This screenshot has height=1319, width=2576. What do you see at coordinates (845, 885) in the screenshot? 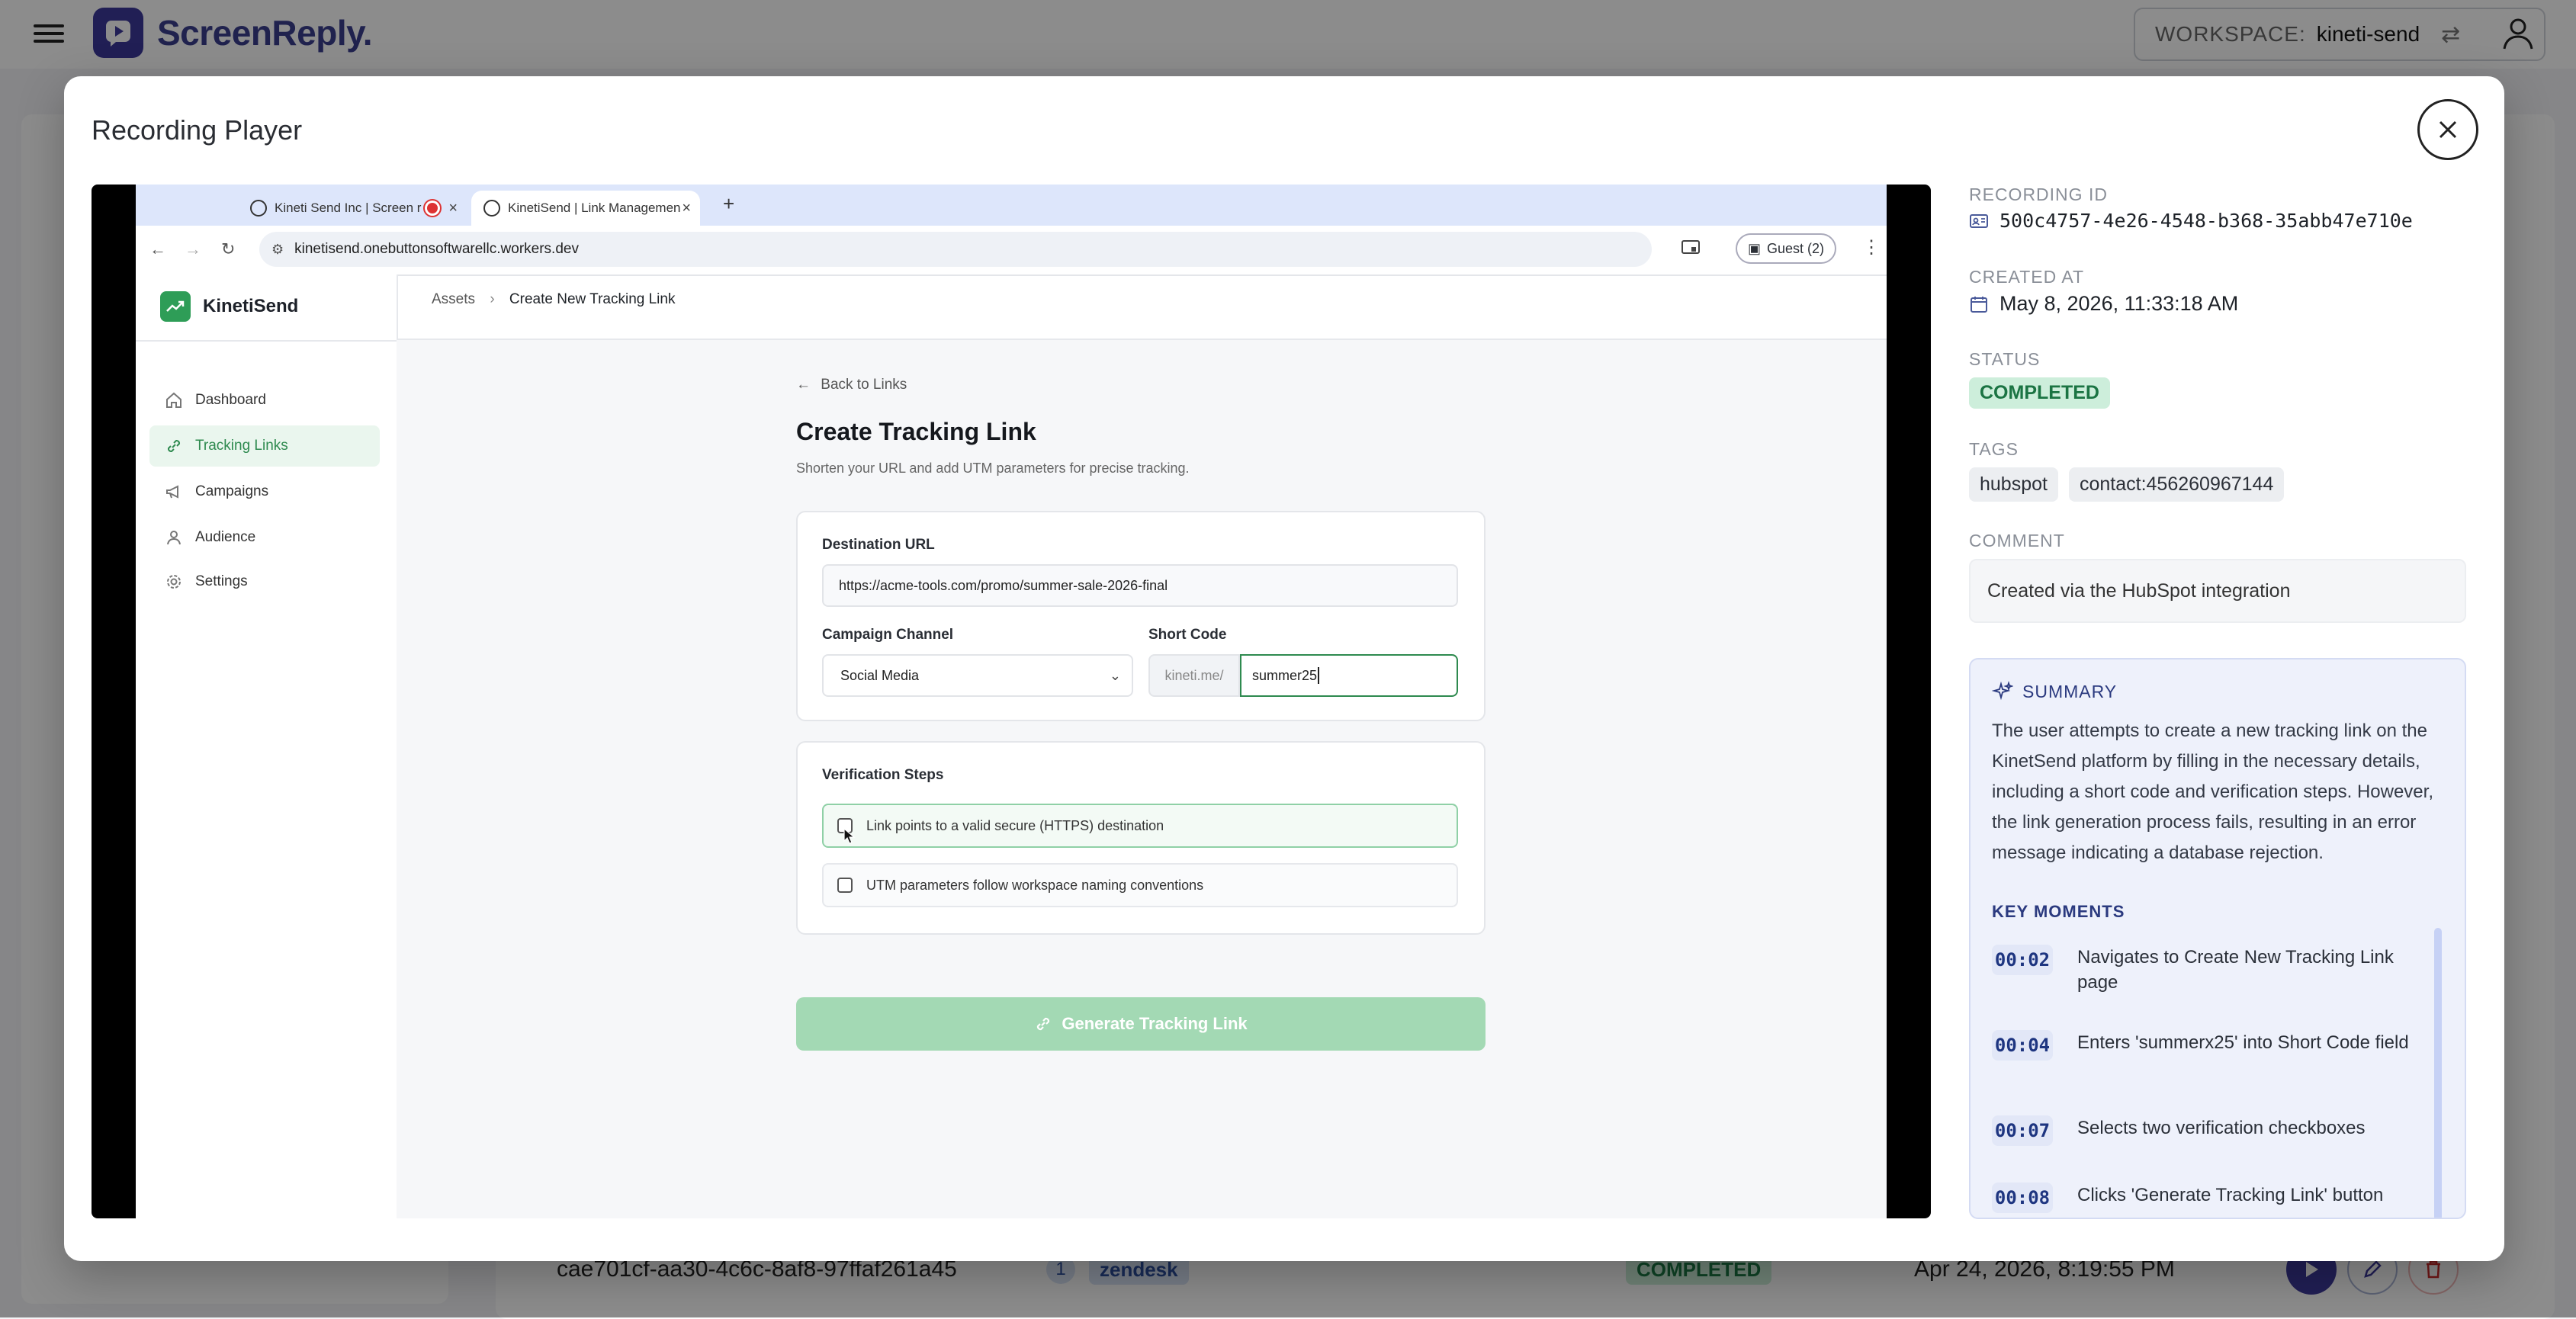
I see `checkbox-icon` at bounding box center [845, 885].